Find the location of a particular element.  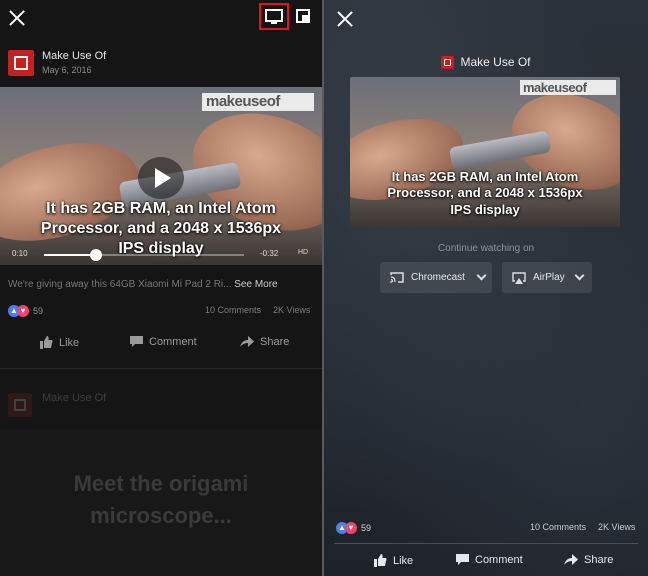

tv-cast-icon is located at coordinates (274, 16).